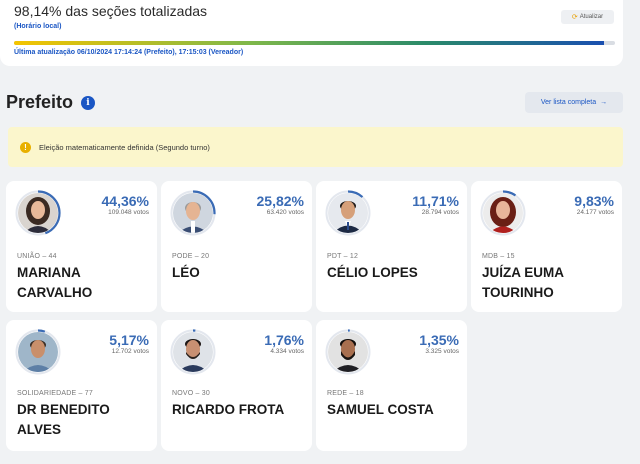 This screenshot has width=640, height=464. I want to click on full-list-button: Ver lista completa →, so click(574, 102).